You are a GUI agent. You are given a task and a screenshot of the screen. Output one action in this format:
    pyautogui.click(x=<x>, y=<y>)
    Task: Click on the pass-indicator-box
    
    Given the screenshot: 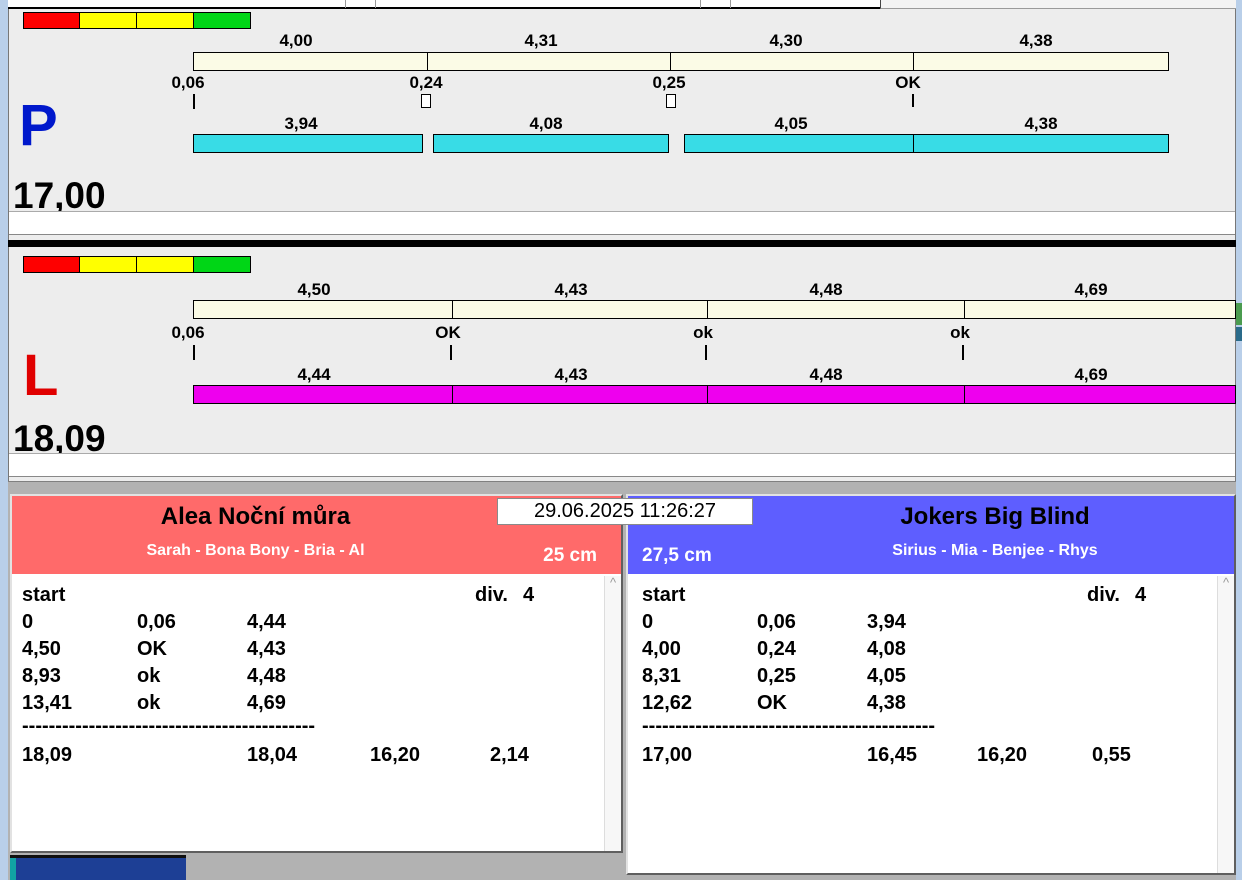 What is the action you would take?
    pyautogui.click(x=426, y=101)
    